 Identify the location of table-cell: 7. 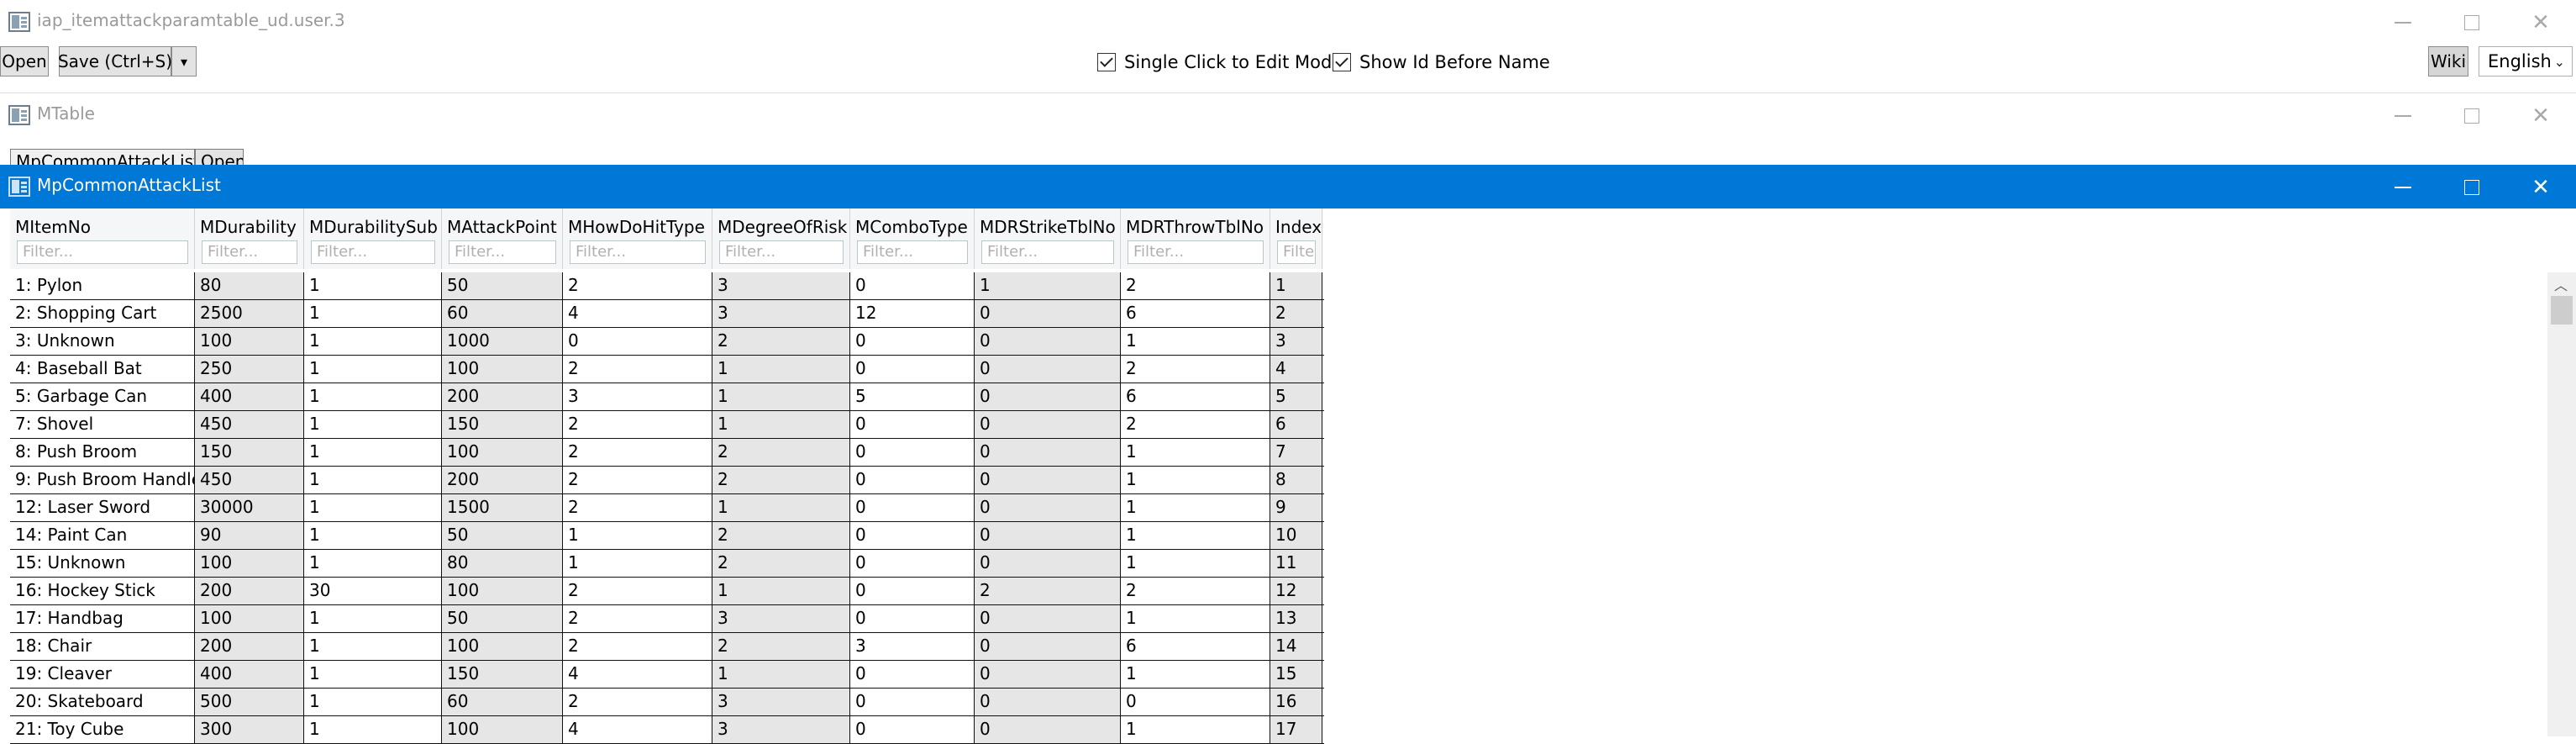
(1296, 452).